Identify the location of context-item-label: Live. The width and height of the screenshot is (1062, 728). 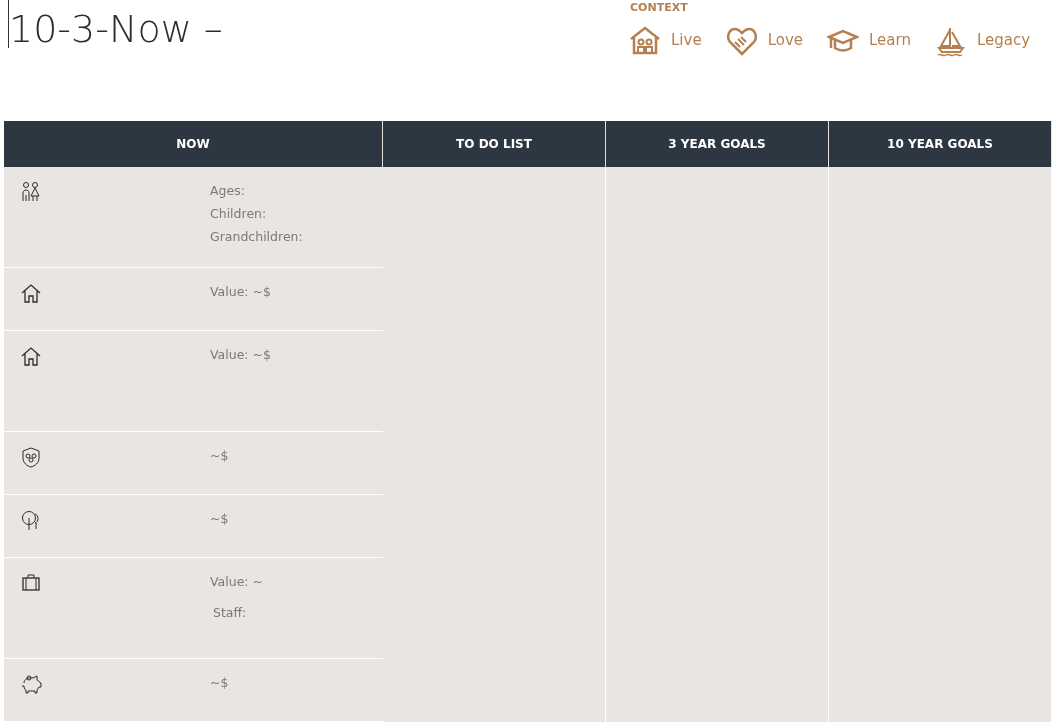
(686, 41).